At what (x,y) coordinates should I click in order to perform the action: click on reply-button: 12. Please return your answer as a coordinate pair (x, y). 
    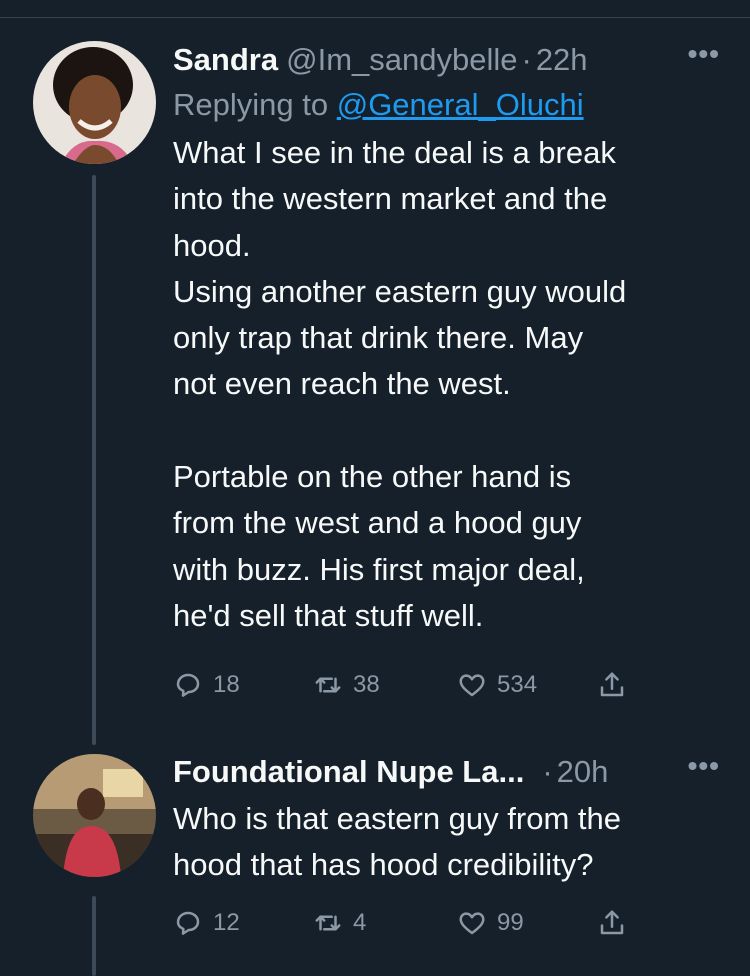
    Looking at the image, I should click on (243, 923).